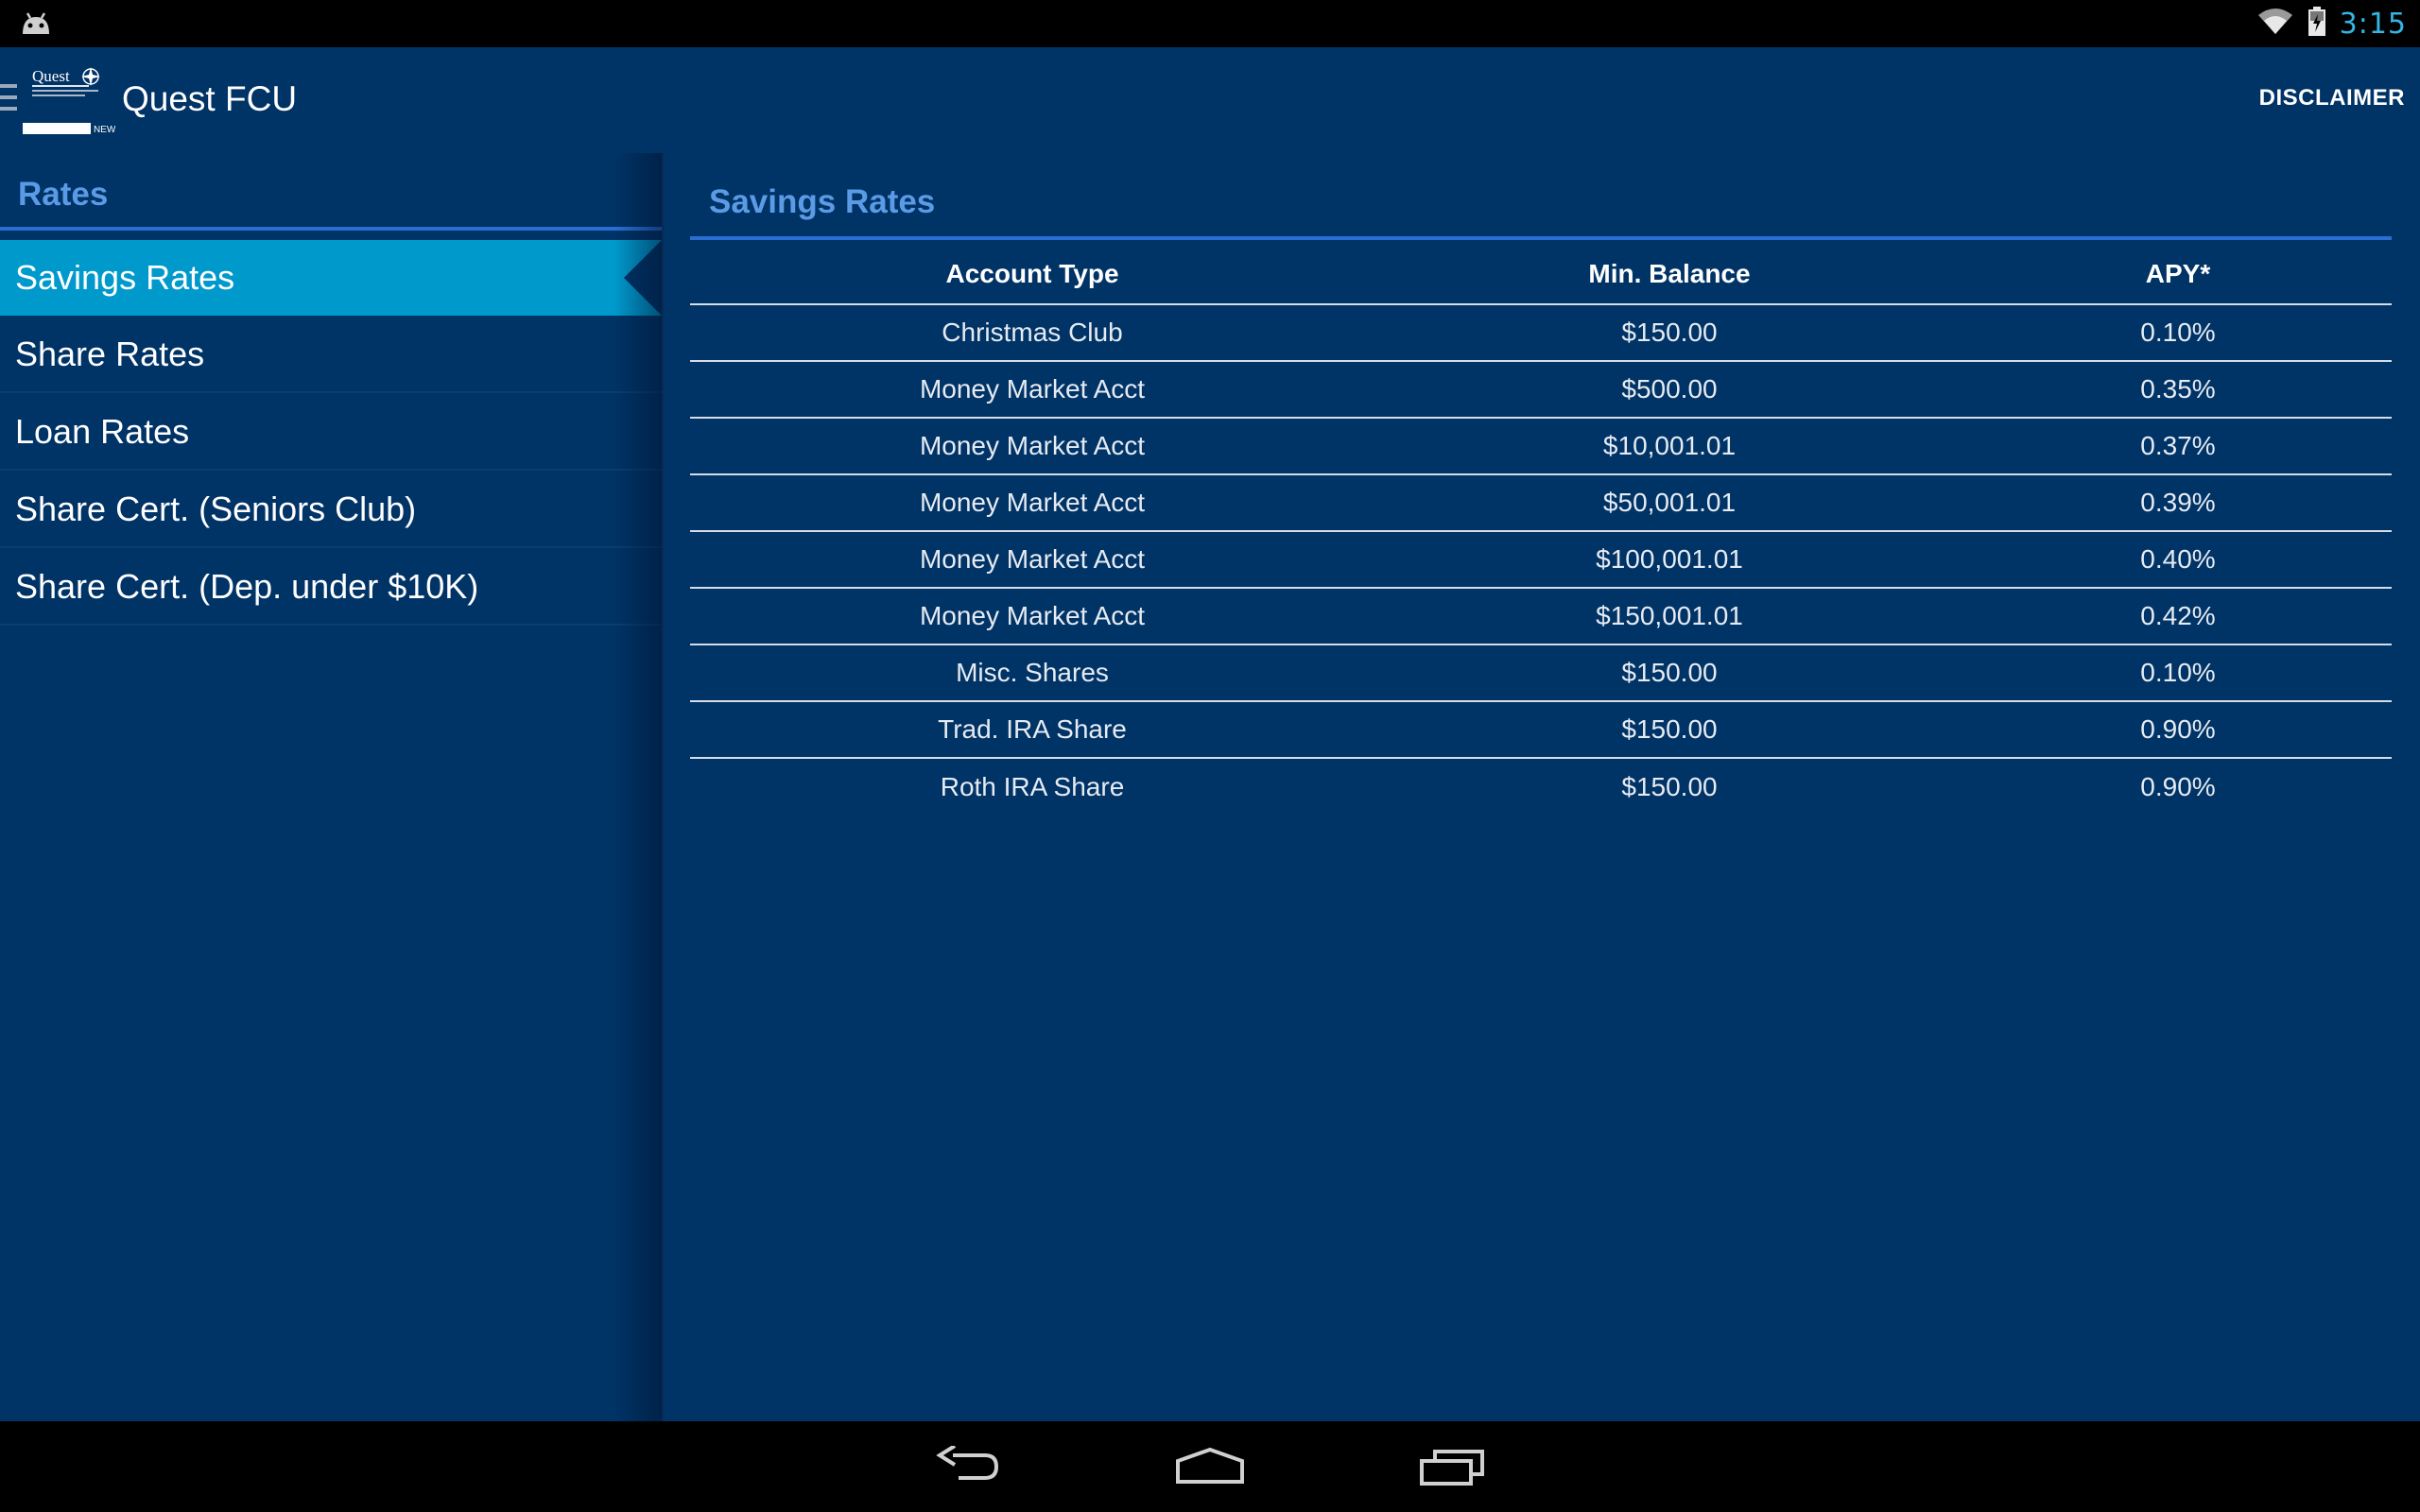  I want to click on sidebar-item-share-cert-dep: Share Cert. (Dep. under $10K), so click(331, 587).